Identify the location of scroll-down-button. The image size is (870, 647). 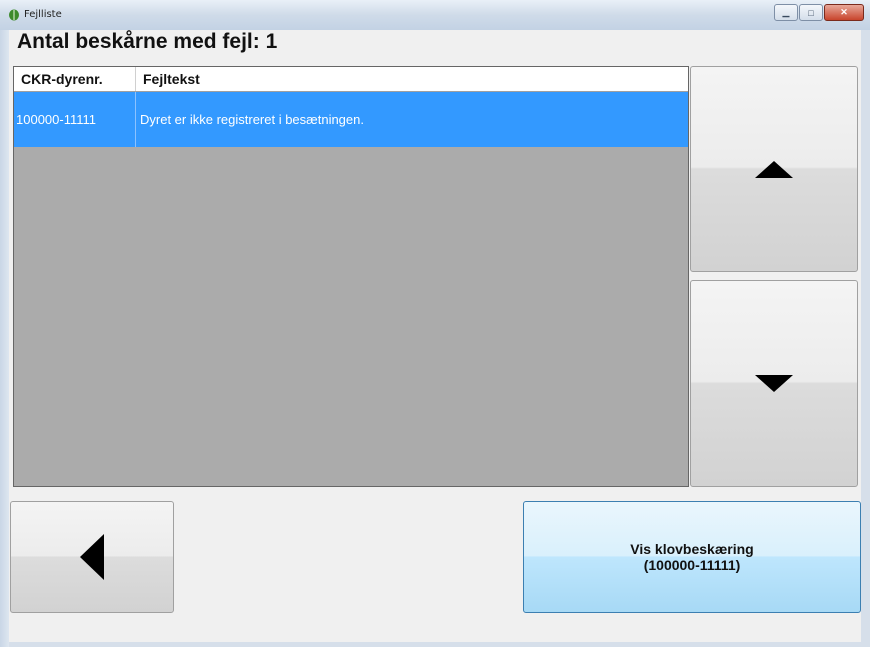
(774, 383).